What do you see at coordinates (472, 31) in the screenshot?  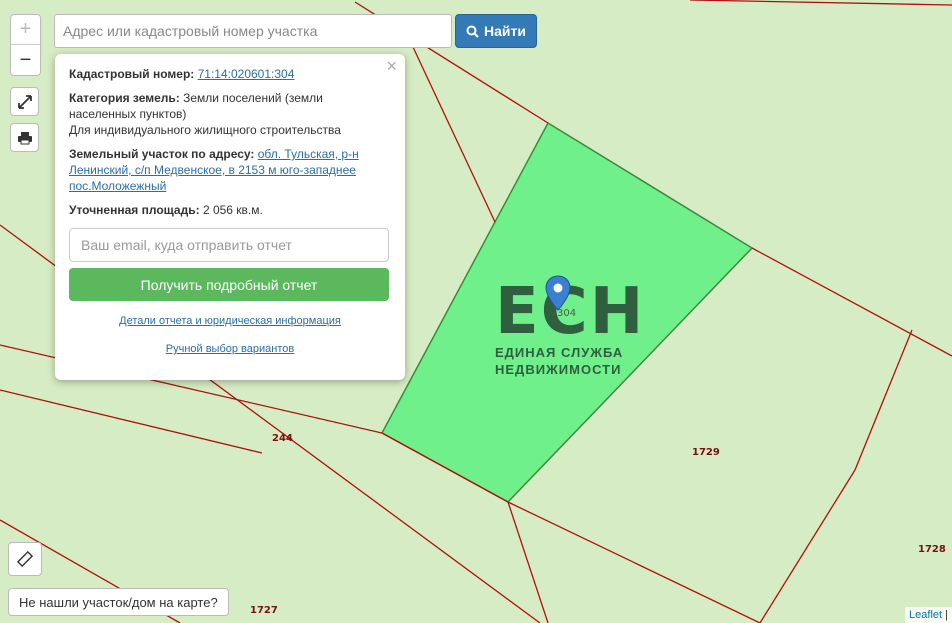 I see `search-icon` at bounding box center [472, 31].